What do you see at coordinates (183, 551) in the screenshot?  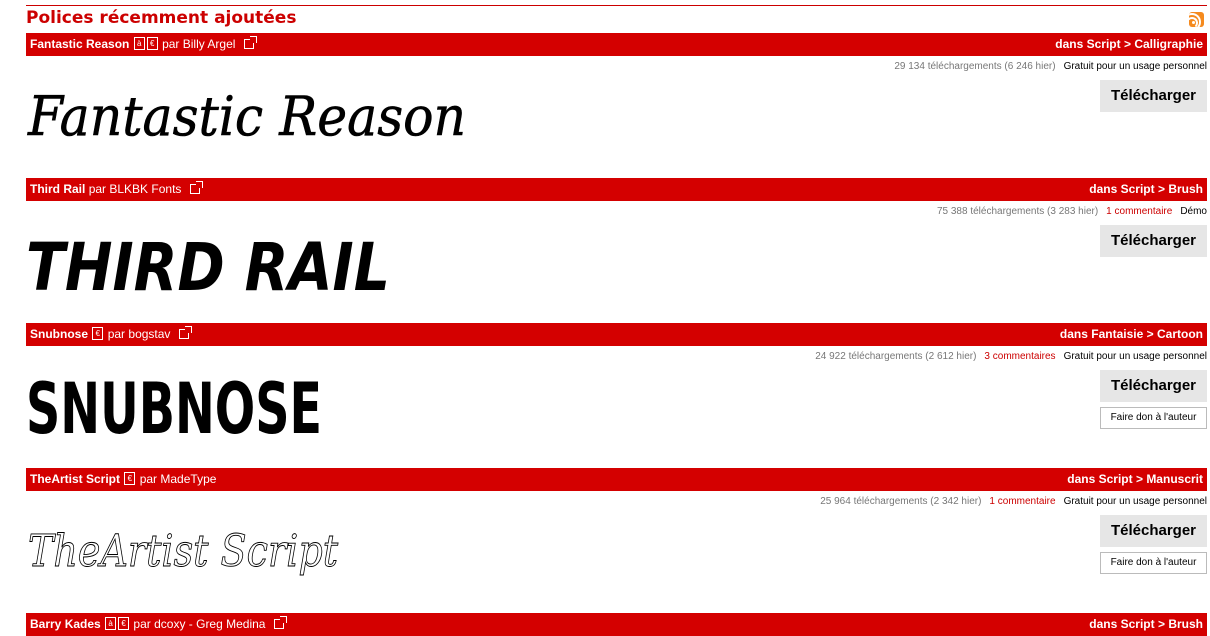 I see `font-preview-text: TheArtist Script` at bounding box center [183, 551].